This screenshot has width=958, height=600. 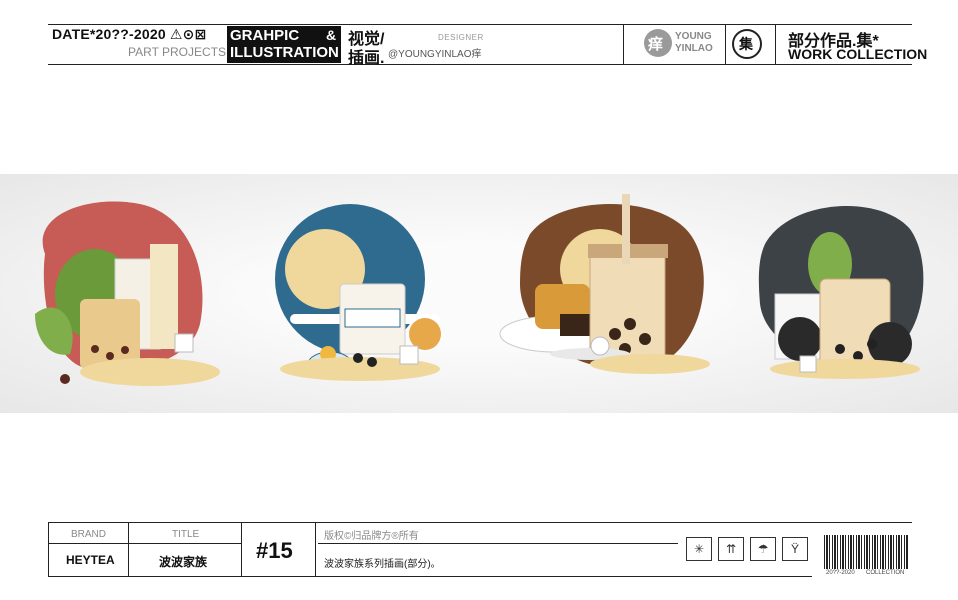 I want to click on footer-bottom-rule, so click(x=430, y=576).